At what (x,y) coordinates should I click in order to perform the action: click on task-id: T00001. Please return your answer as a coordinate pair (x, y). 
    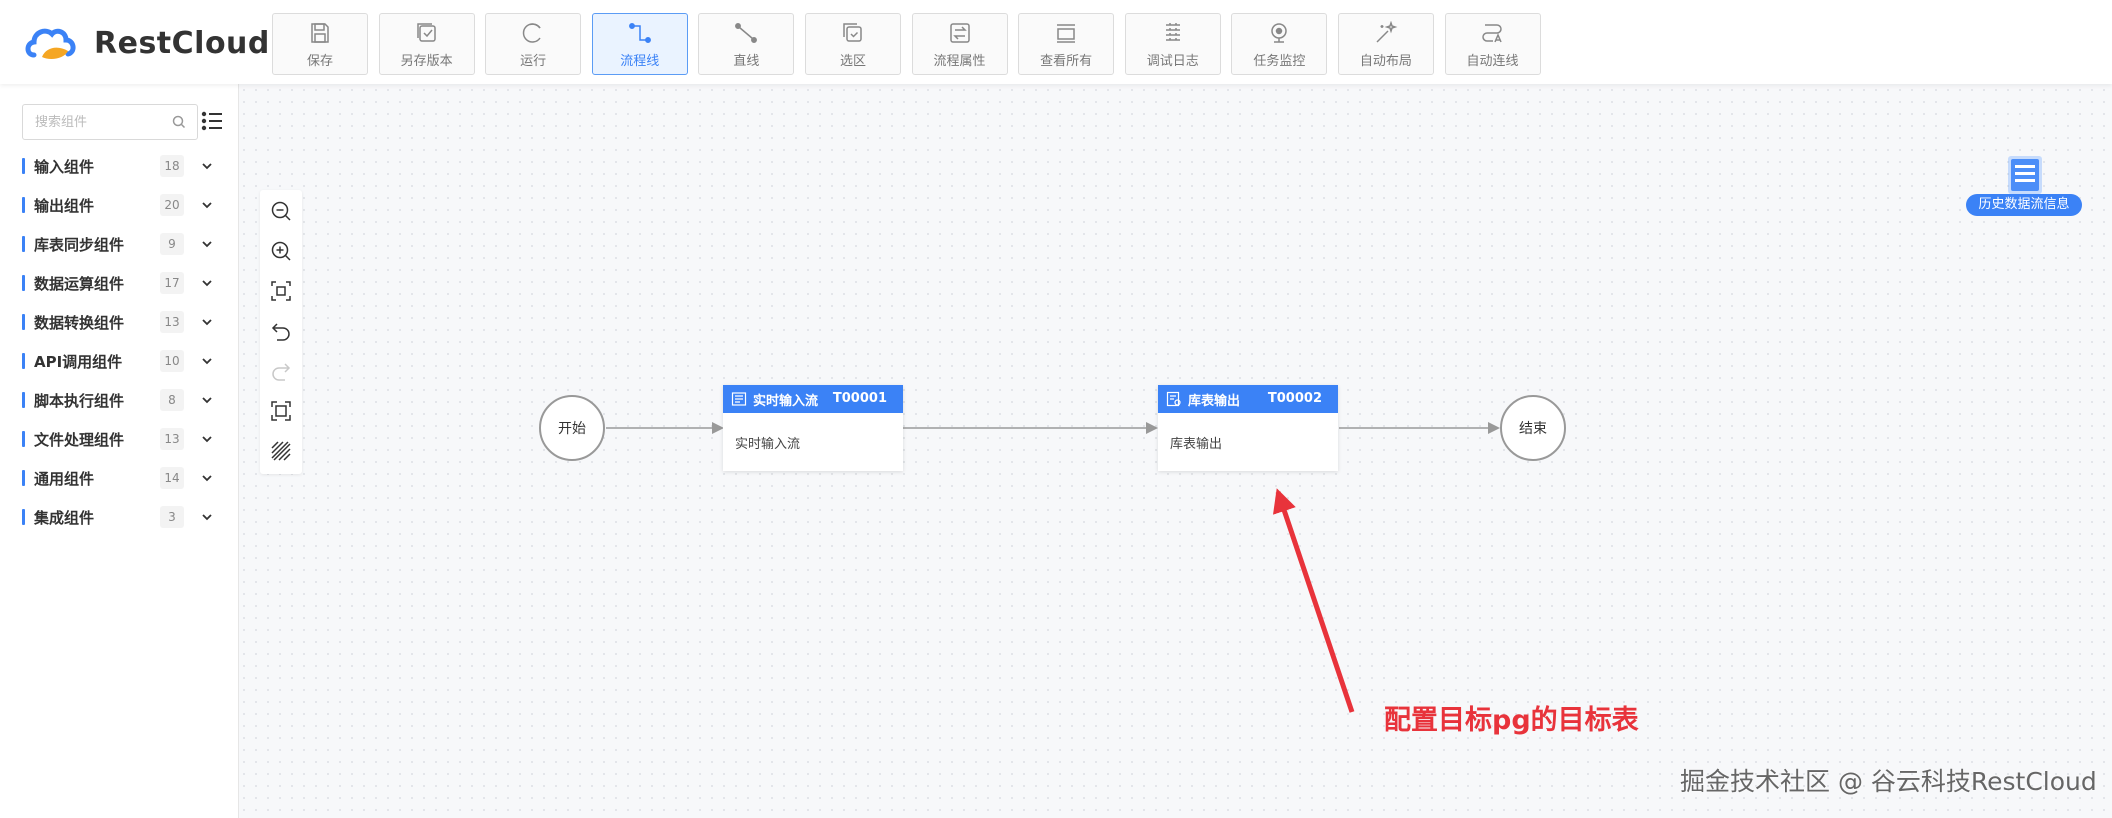
    Looking at the image, I should click on (859, 398).